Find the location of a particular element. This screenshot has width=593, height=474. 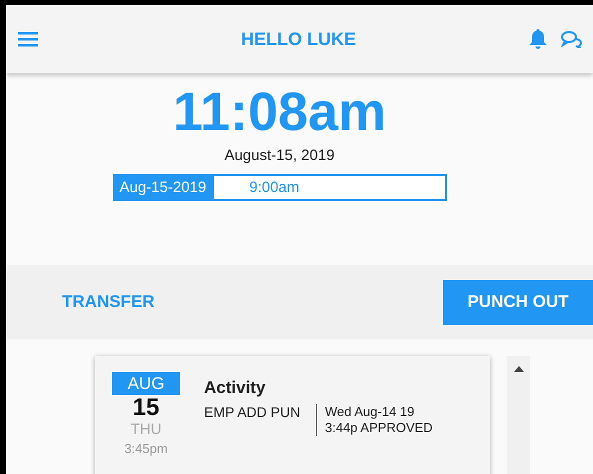

activity-code: EMP ADD PUN is located at coordinates (253, 413).